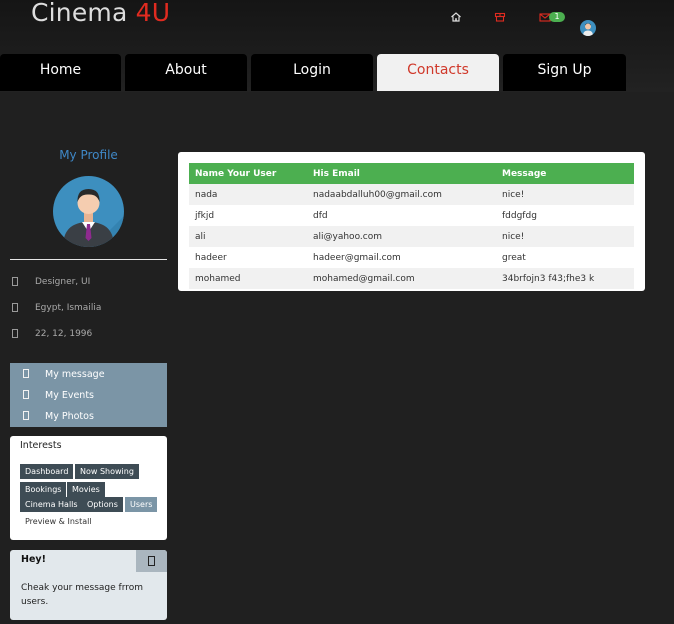  What do you see at coordinates (70, 395) in the screenshot?
I see `menu-item-label: My Events` at bounding box center [70, 395].